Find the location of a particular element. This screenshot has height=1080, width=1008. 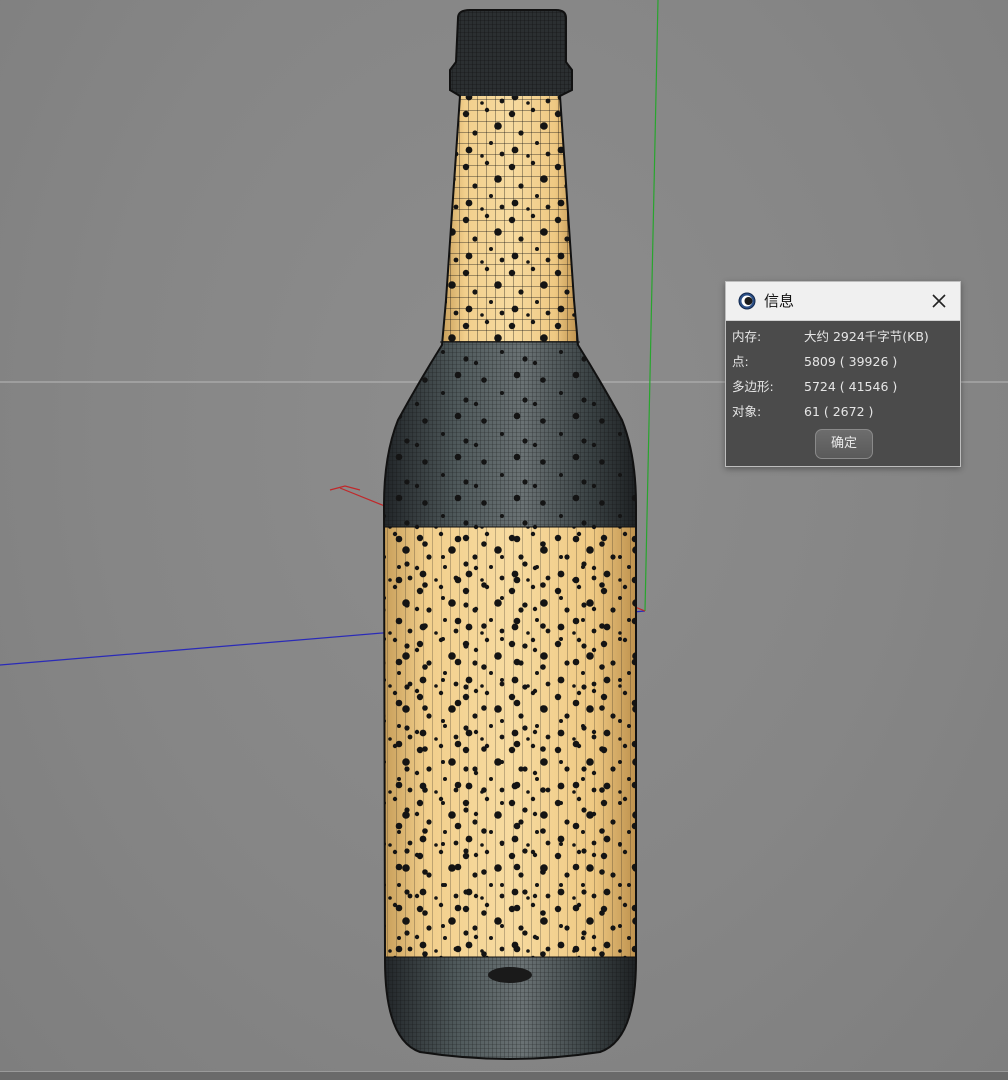

info-value: 61 ( 2672 ) is located at coordinates (839, 411).